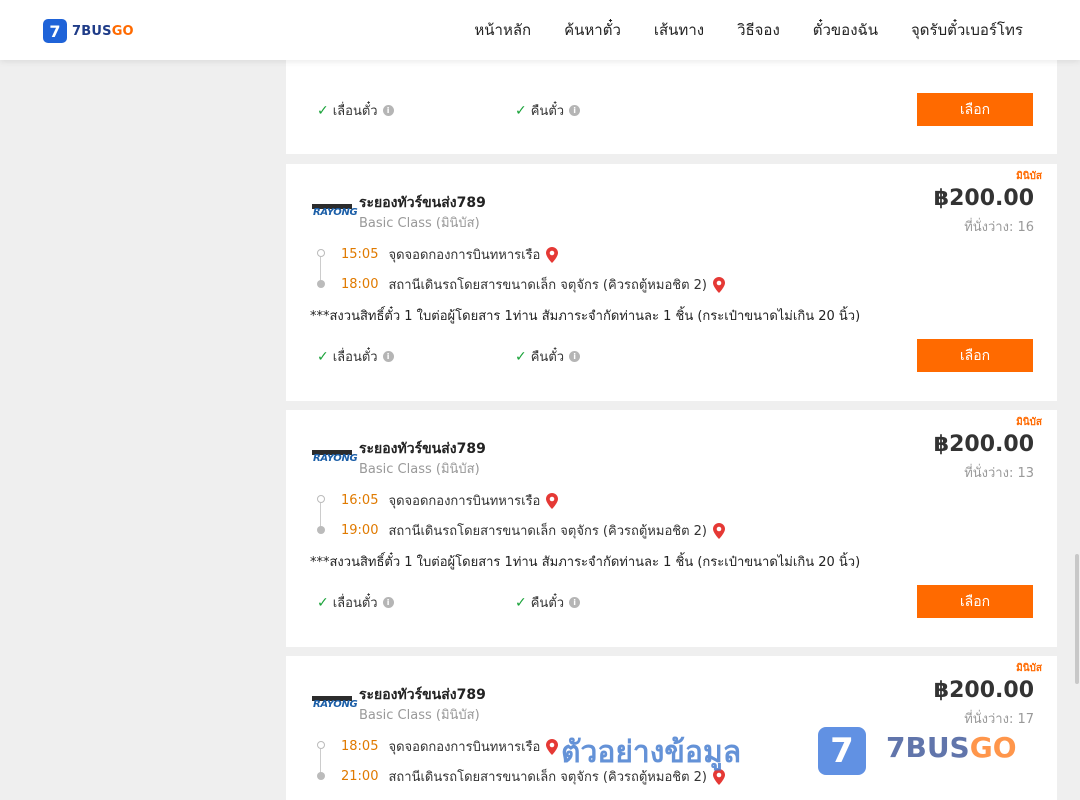 The image size is (1080, 800). I want to click on departure-stop: 15:05 จุดจอดกองการบินทหารเรือ, so click(450, 254).